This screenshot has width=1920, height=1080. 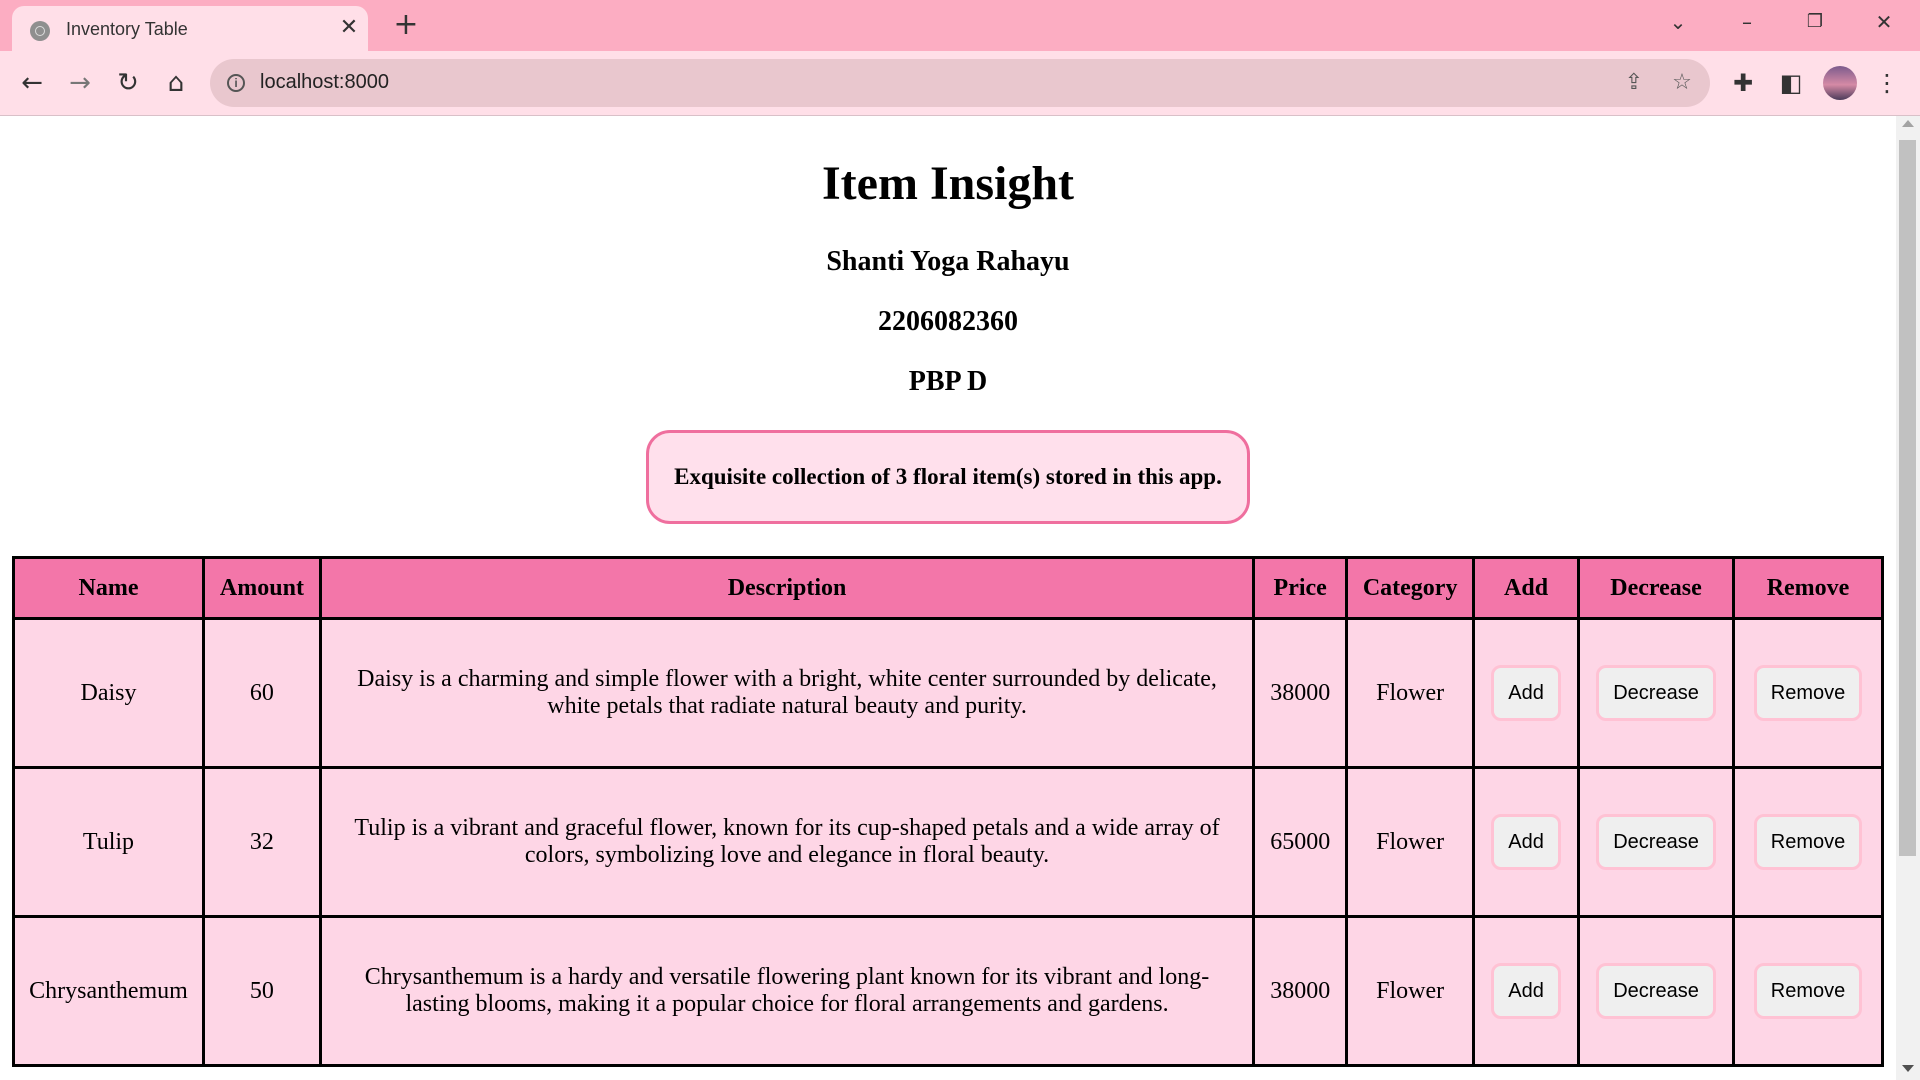 I want to click on item-price: 65000, so click(x=1300, y=842).